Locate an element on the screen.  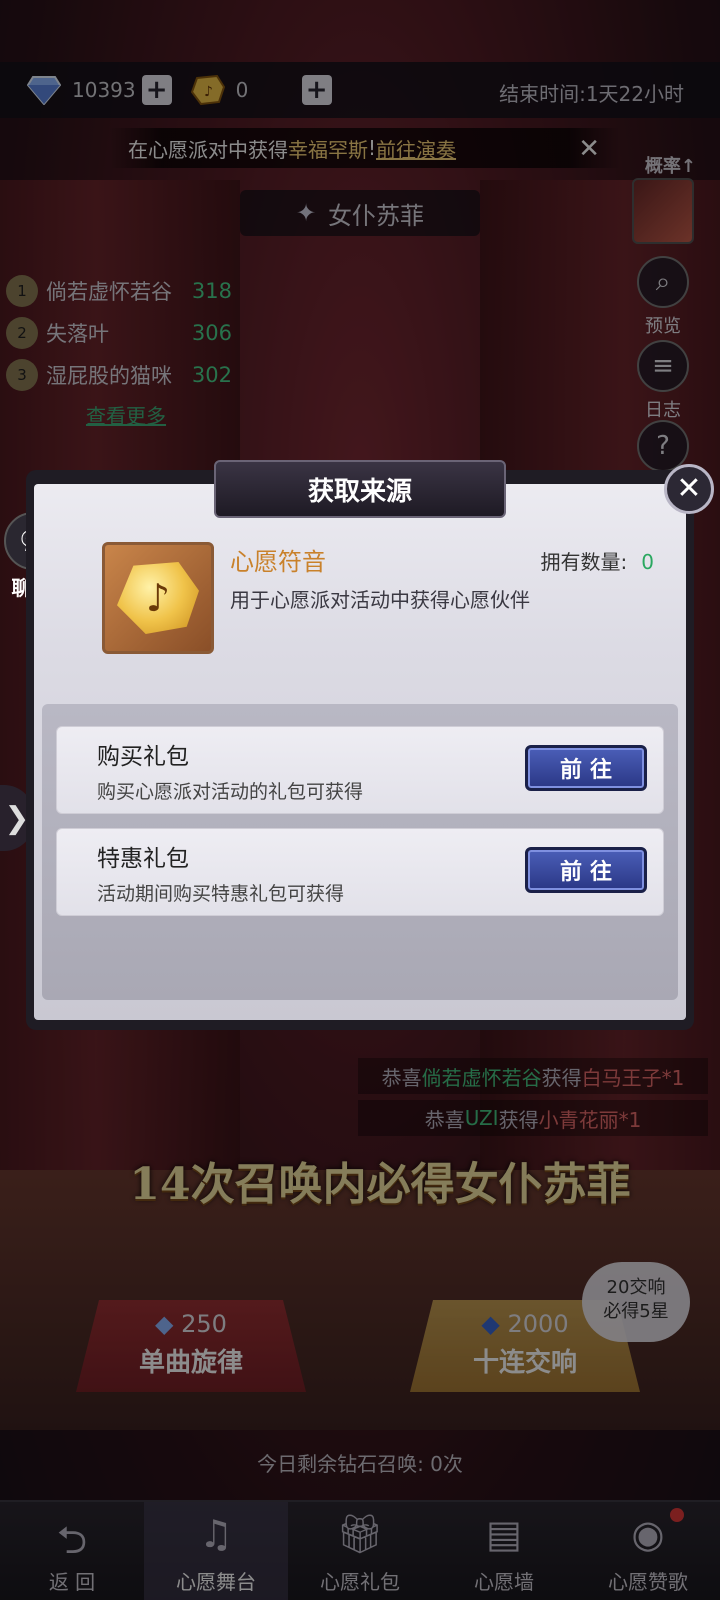
close-icon: ✕ is located at coordinates (689, 489).